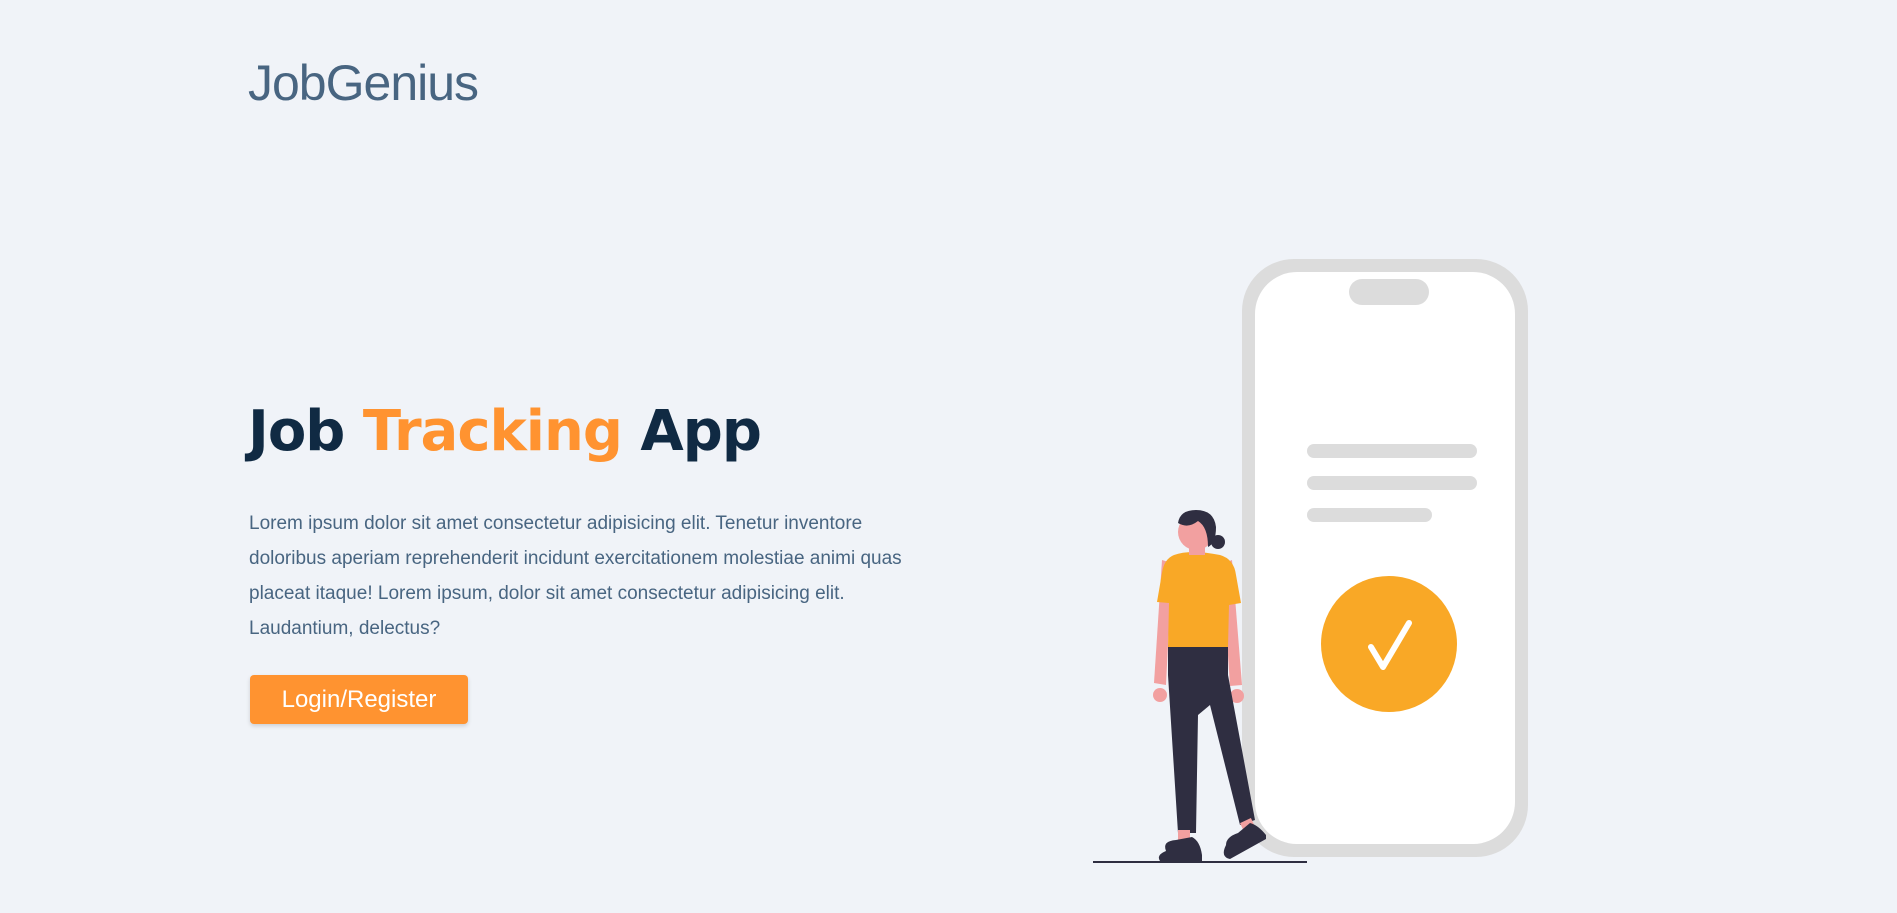  Describe the element at coordinates (305, 431) in the screenshot. I see `title-part-1: Job` at that location.